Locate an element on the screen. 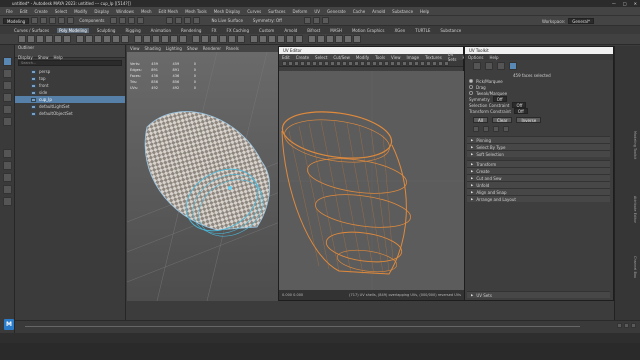  menu-mesh-display: Mesh Display is located at coordinates (227, 11).